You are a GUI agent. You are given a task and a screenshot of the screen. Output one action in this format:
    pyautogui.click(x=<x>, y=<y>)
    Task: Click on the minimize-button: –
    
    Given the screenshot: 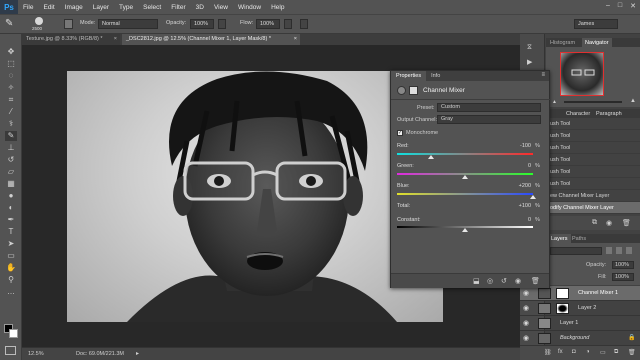 What is the action you would take?
    pyautogui.click(x=608, y=6)
    